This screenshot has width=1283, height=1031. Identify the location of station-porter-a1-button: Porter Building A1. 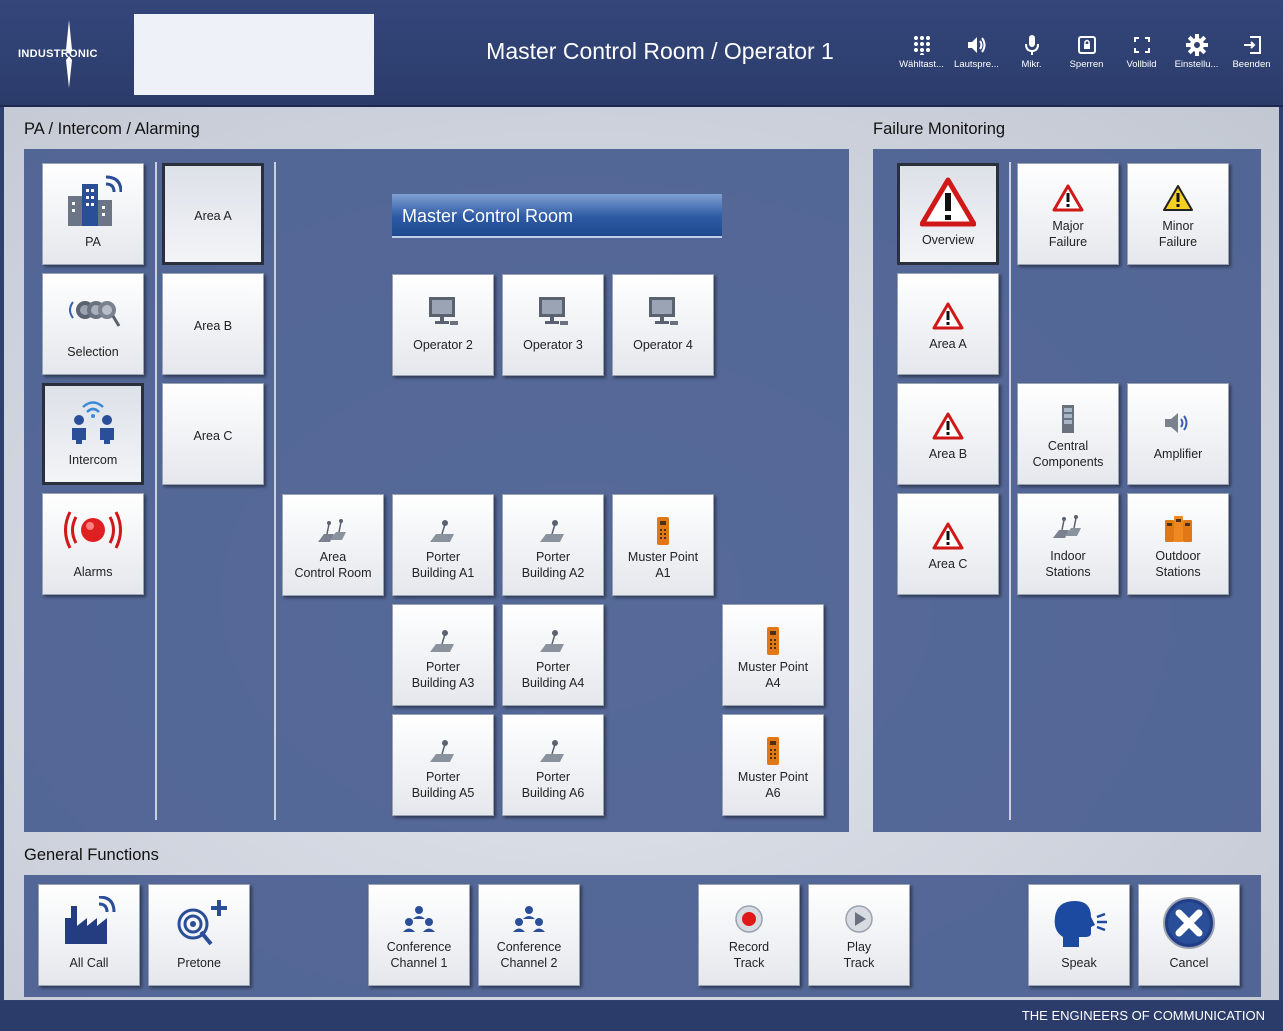
(443, 545).